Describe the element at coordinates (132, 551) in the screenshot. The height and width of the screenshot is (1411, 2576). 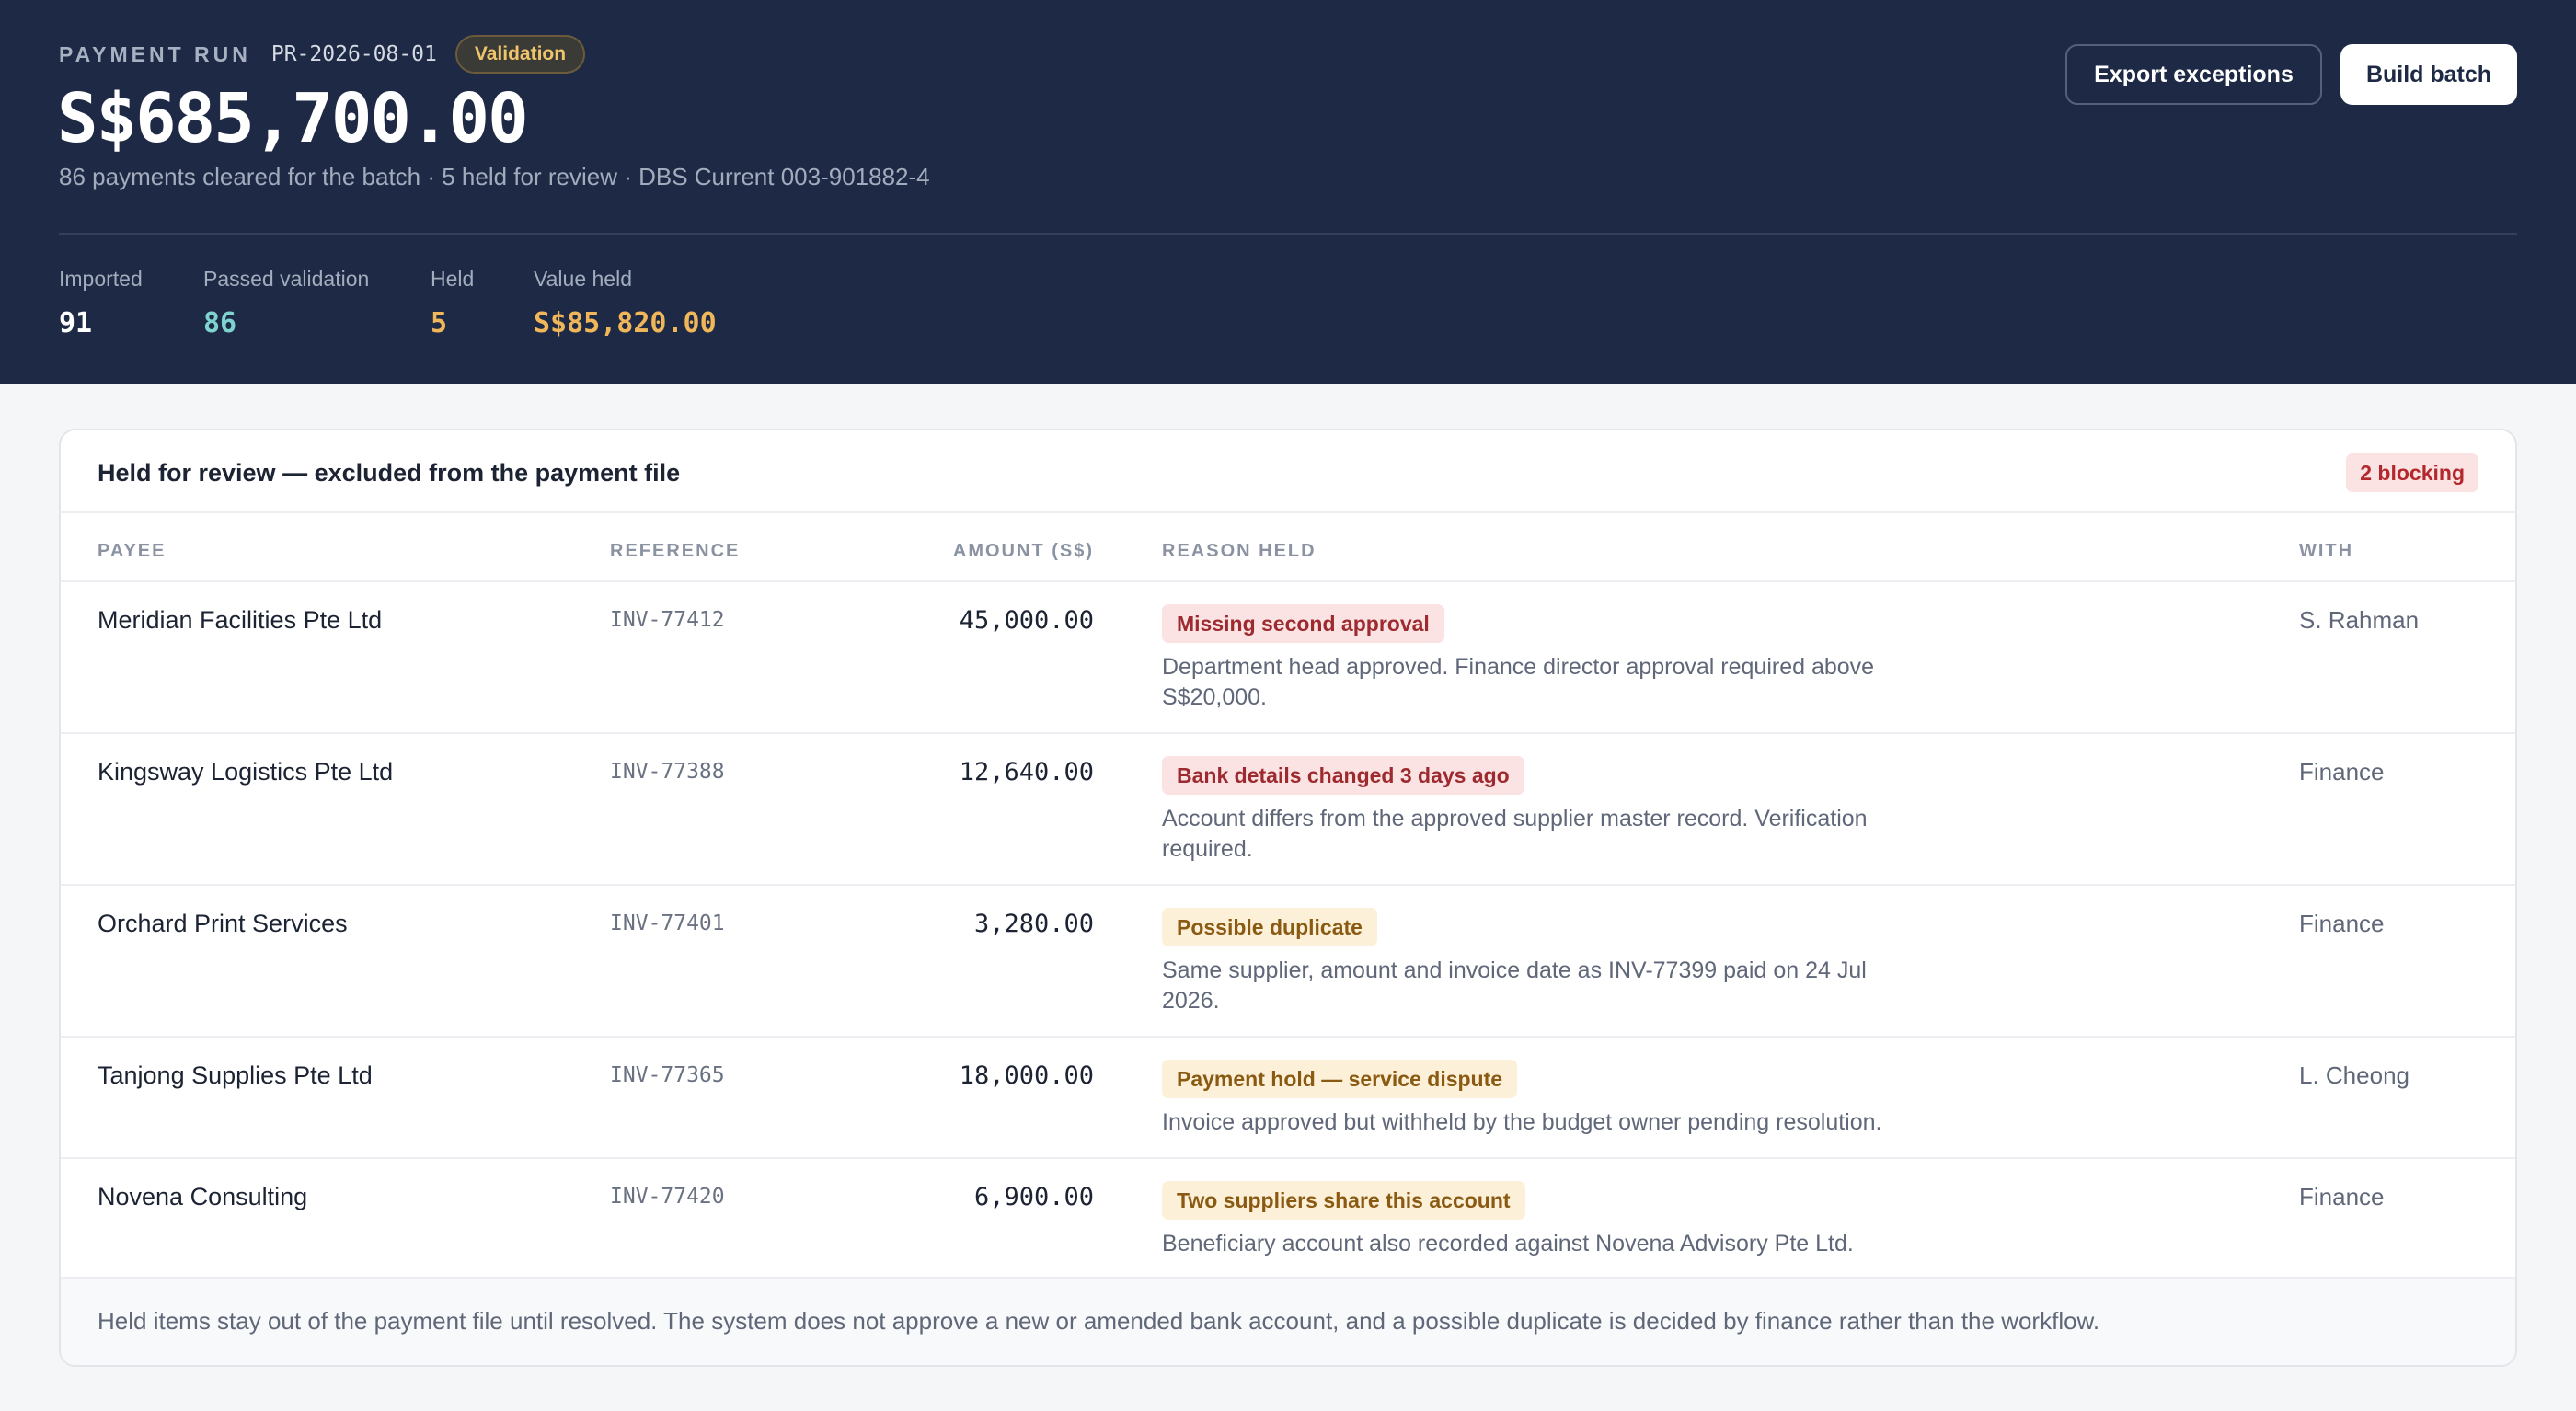
I see `column-header-payee: PAYEE` at that location.